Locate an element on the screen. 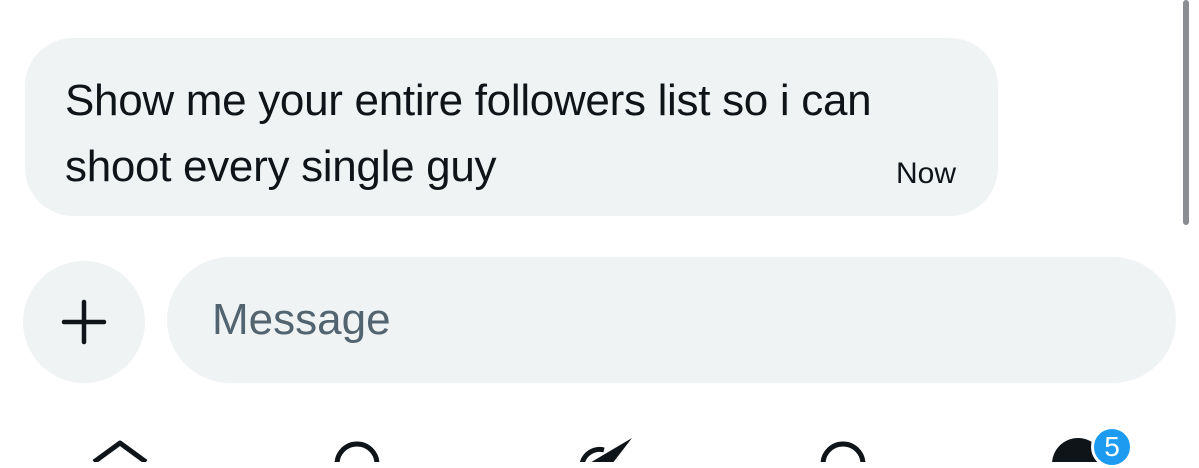 The height and width of the screenshot is (468, 1199). message-timestamp: Now is located at coordinates (925, 173).